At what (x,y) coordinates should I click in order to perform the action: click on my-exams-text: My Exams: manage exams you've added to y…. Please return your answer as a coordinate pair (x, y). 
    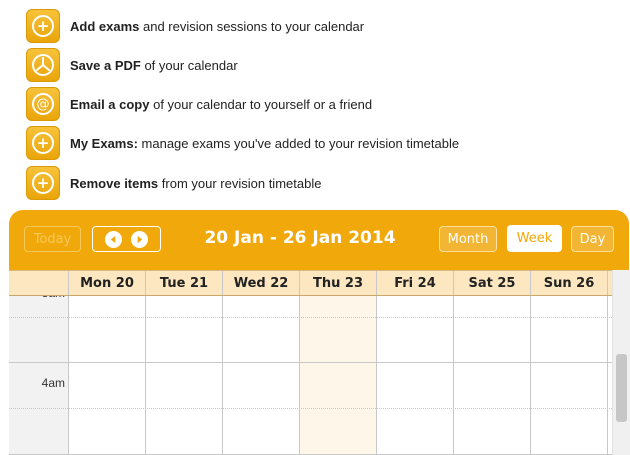
    Looking at the image, I should click on (264, 143).